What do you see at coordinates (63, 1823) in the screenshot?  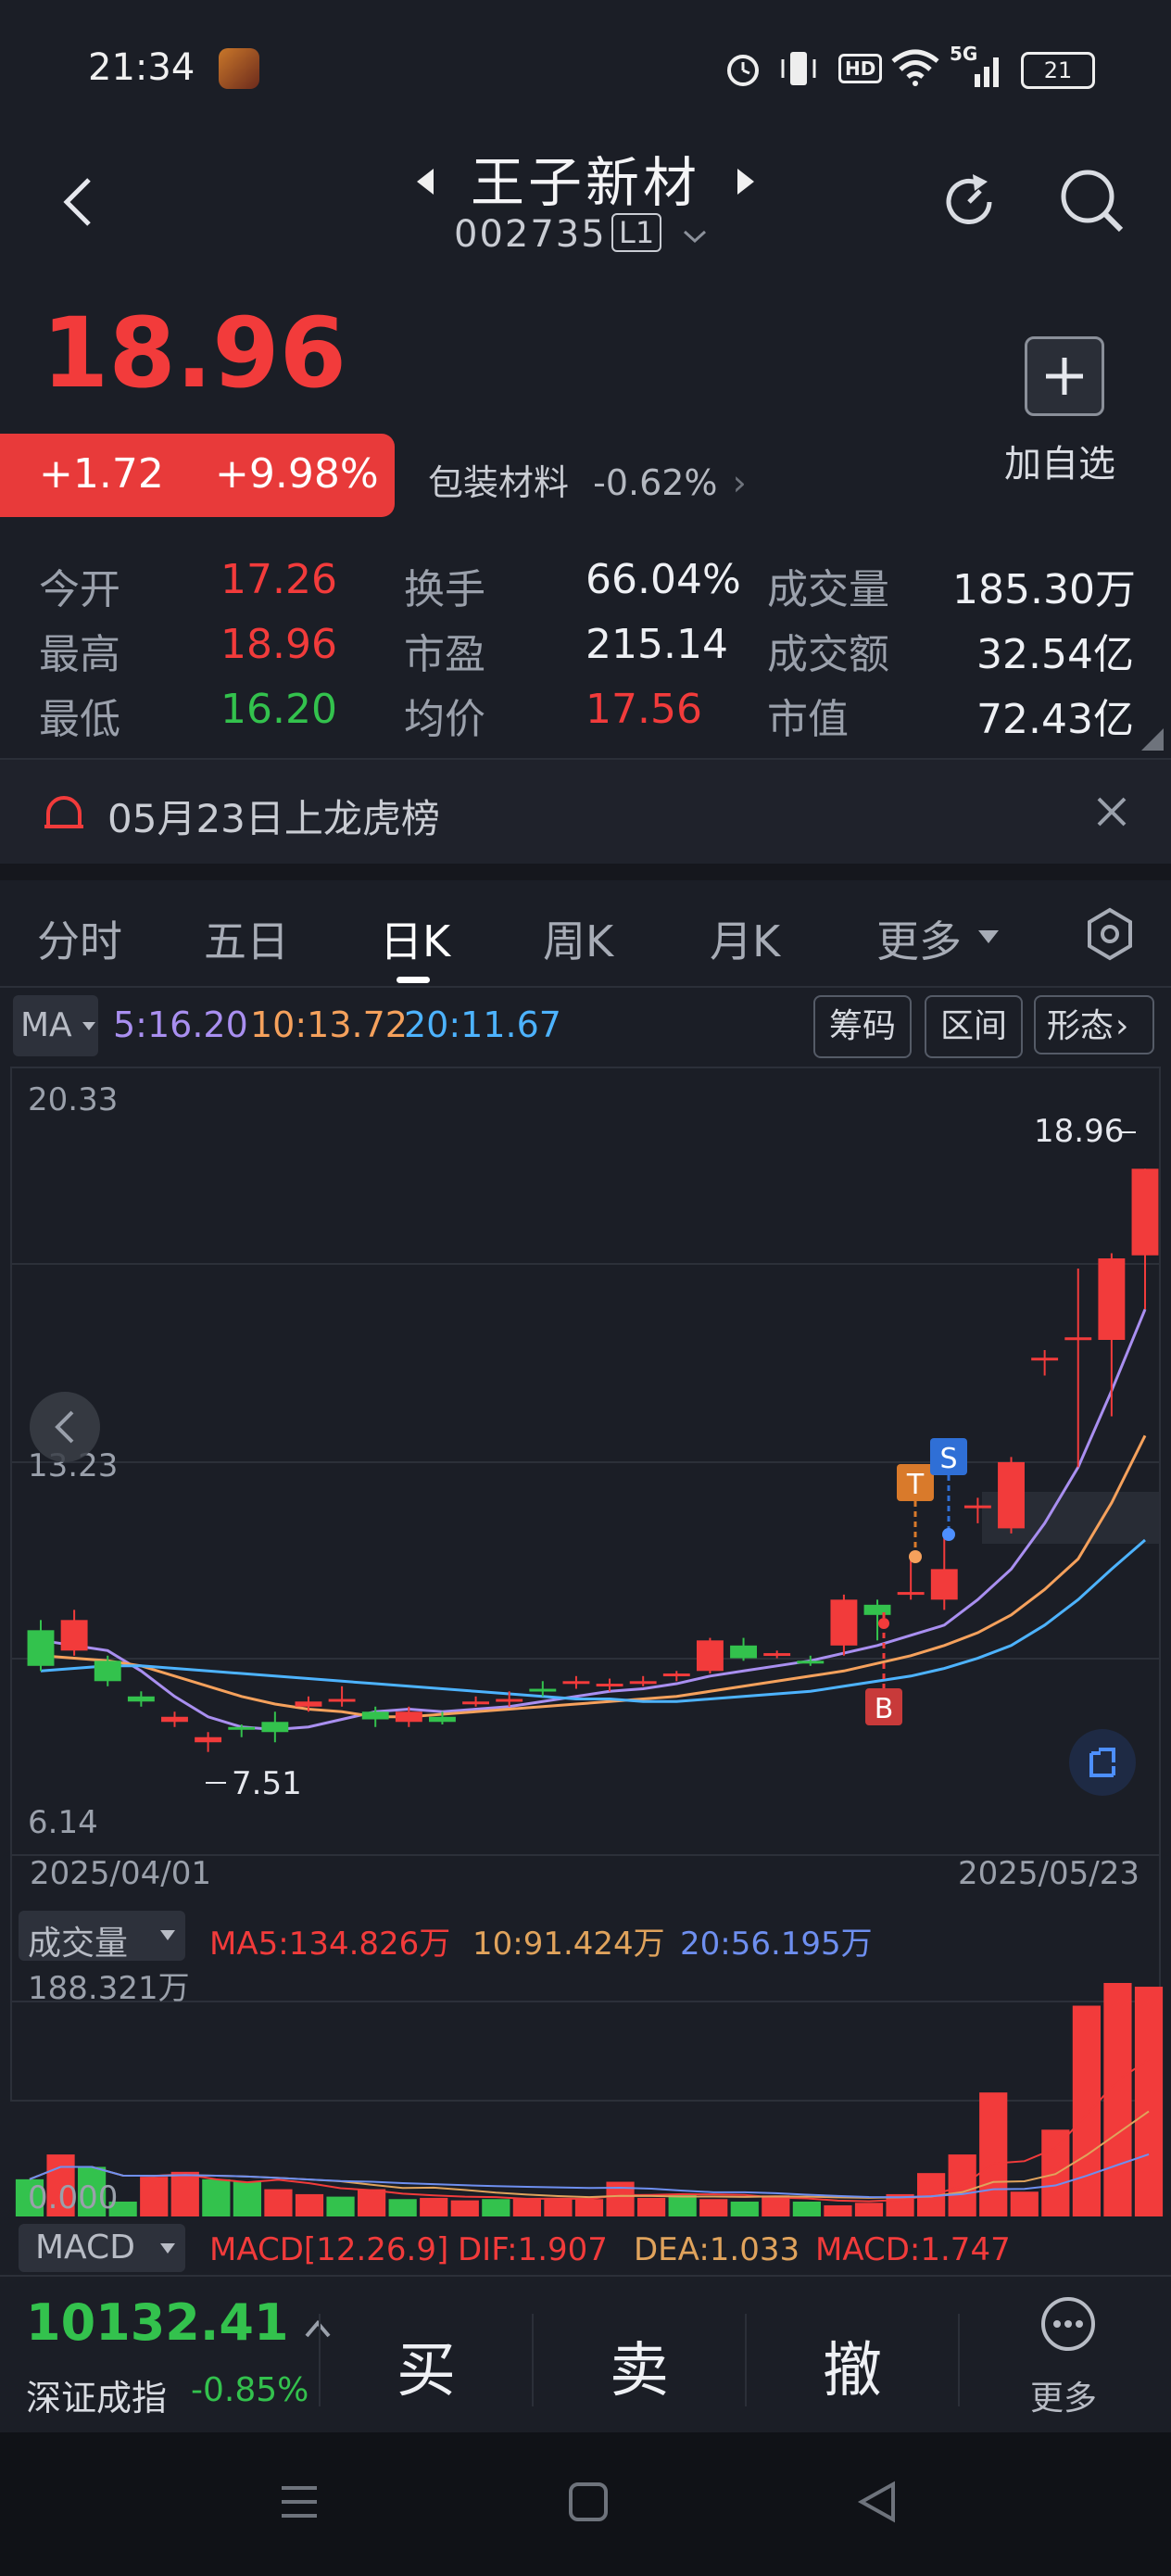 I see `y-axis-bottom-label: 6.14` at bounding box center [63, 1823].